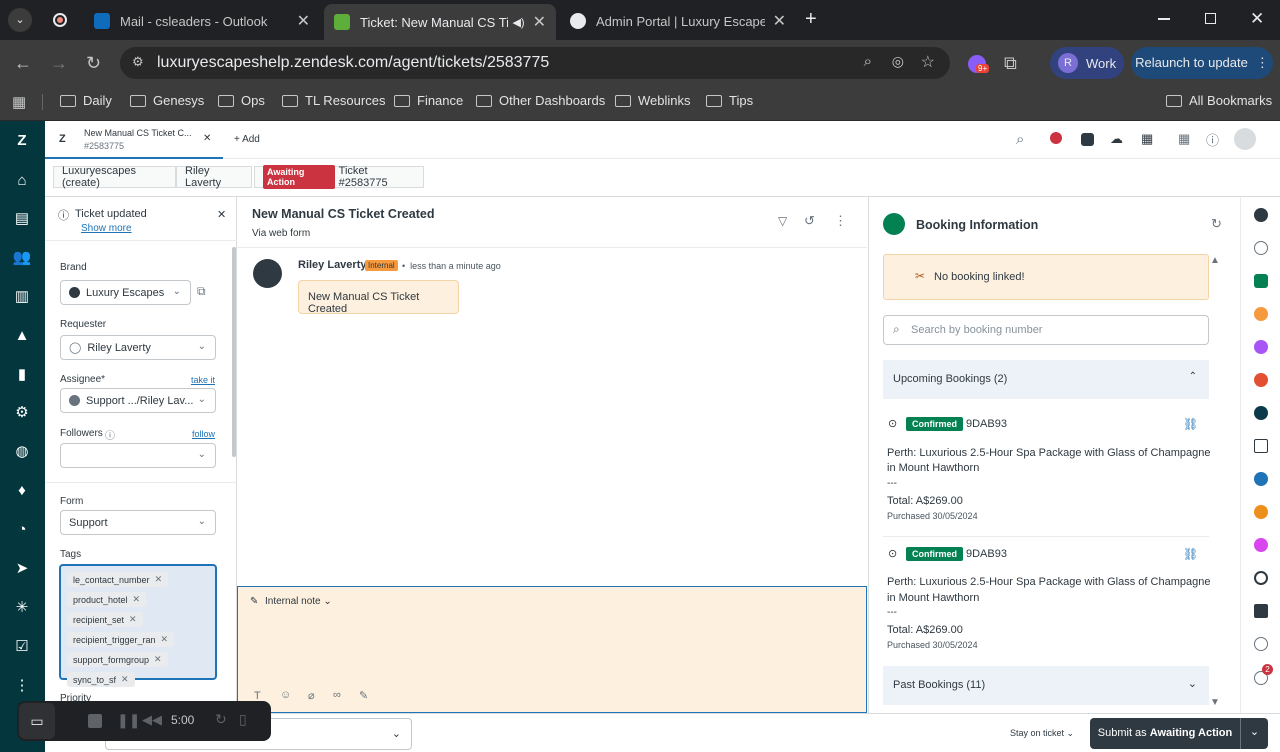 Image resolution: width=1280 pixels, height=752 pixels. I want to click on pause-icon: ❚❚, so click(128, 720).